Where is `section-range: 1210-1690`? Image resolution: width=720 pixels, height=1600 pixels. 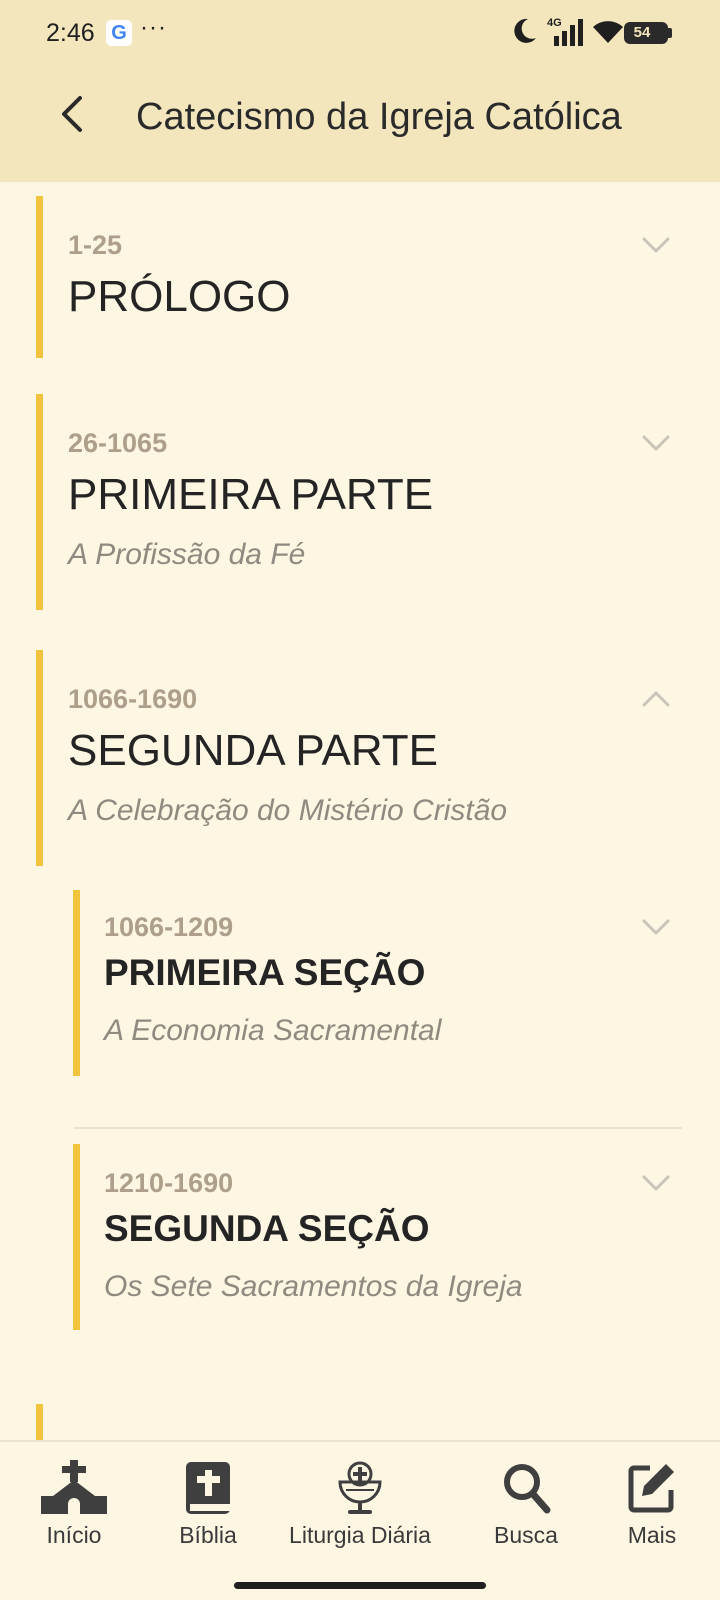 section-range: 1210-1690 is located at coordinates (169, 1183).